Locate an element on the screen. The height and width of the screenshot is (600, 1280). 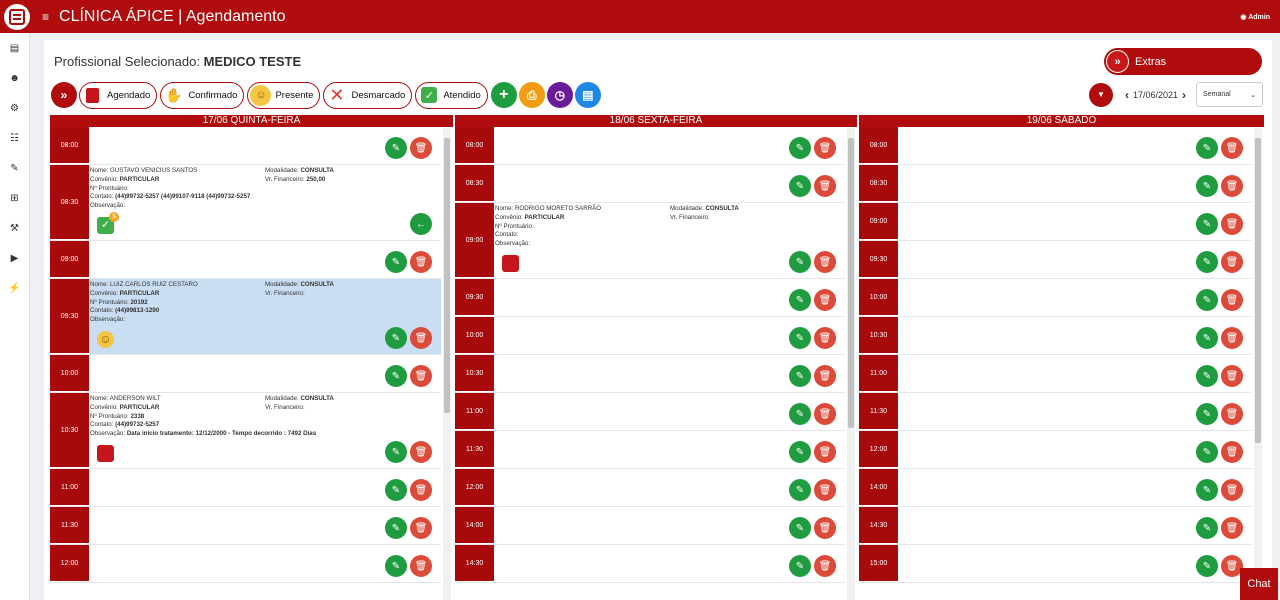
print-icon: ⎙ is located at coordinates (531, 95).